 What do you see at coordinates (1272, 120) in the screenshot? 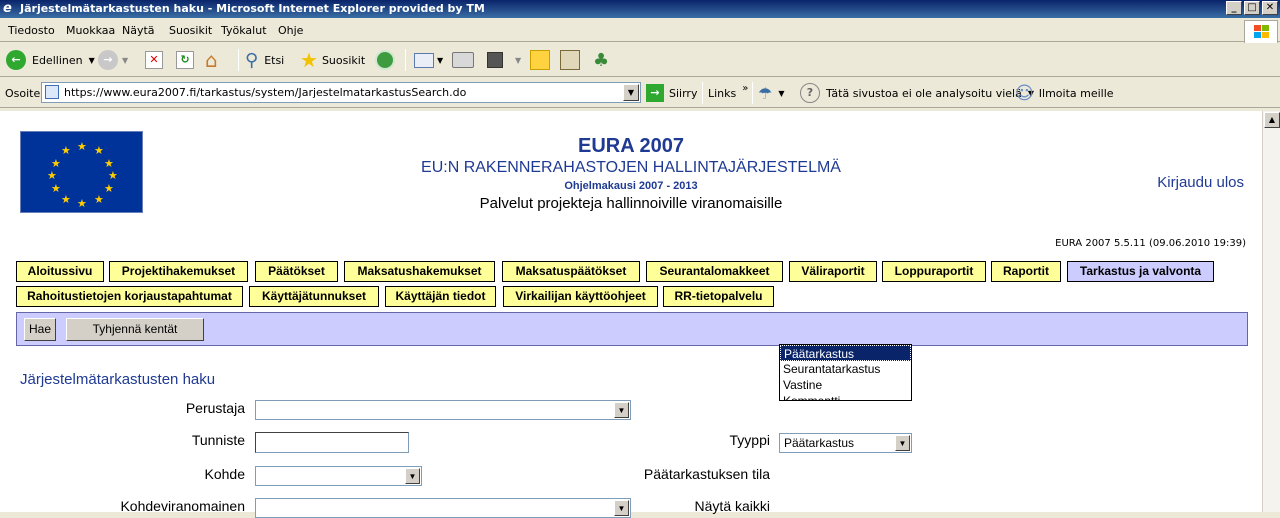
I see `scroll-up-icon: ▲` at bounding box center [1272, 120].